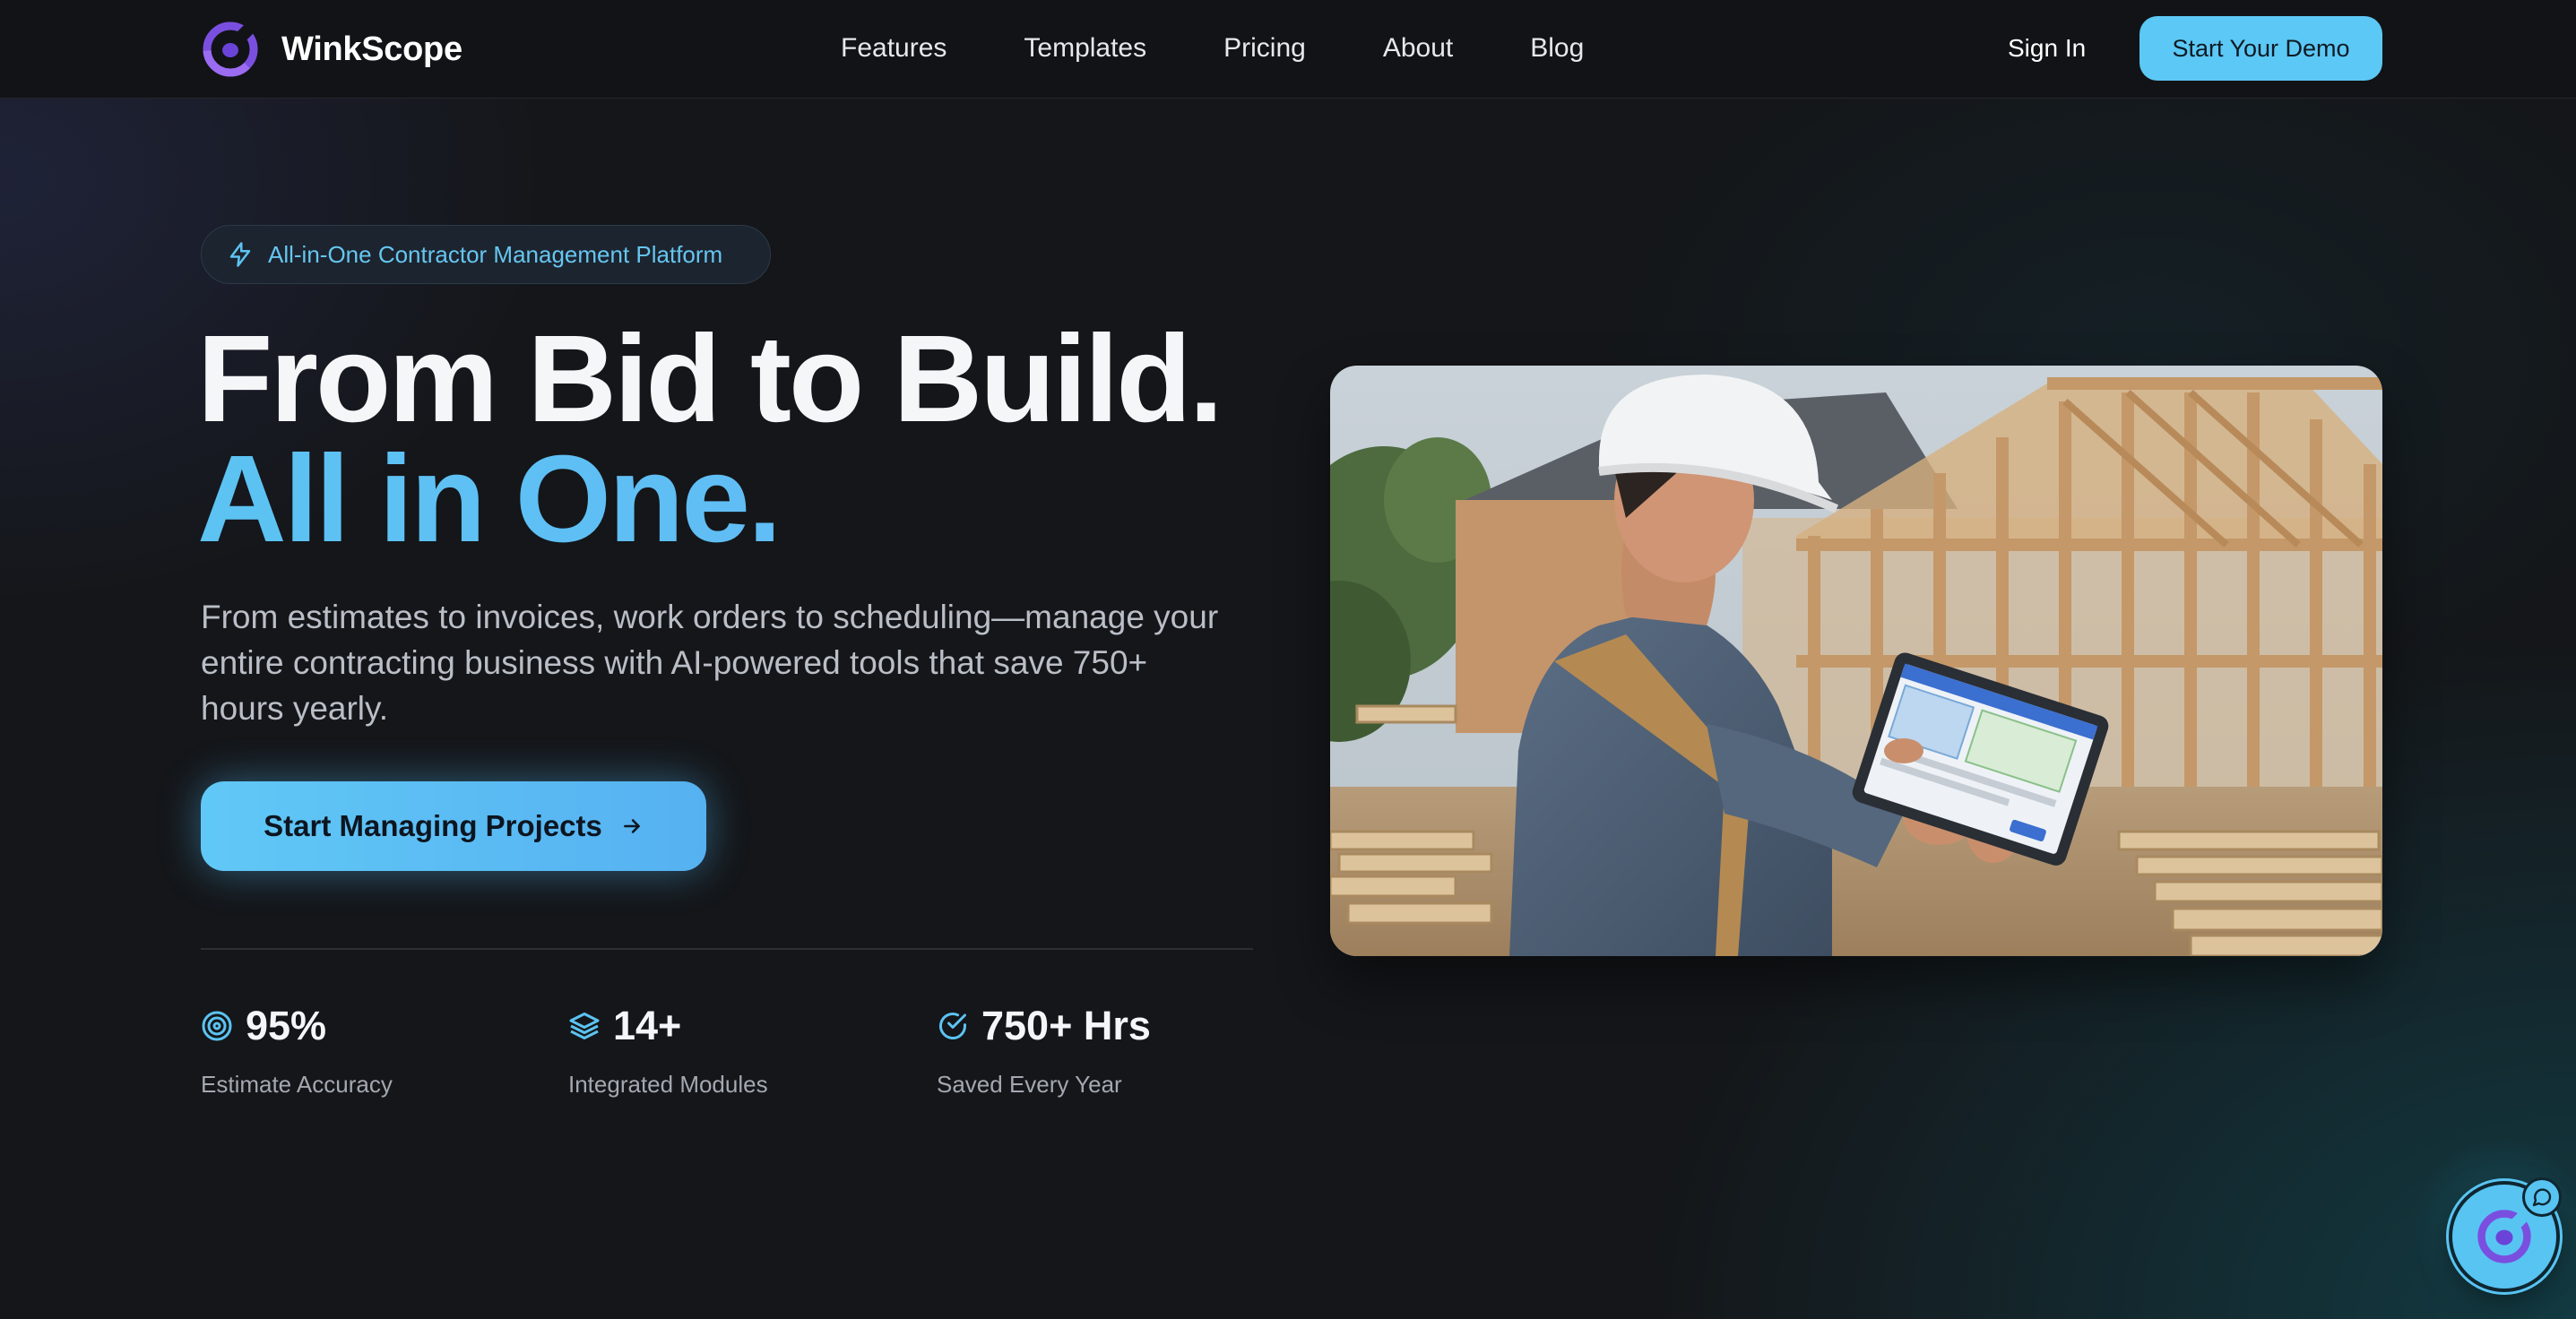 The image size is (2576, 1319). I want to click on nav-link-about: About, so click(1418, 48).